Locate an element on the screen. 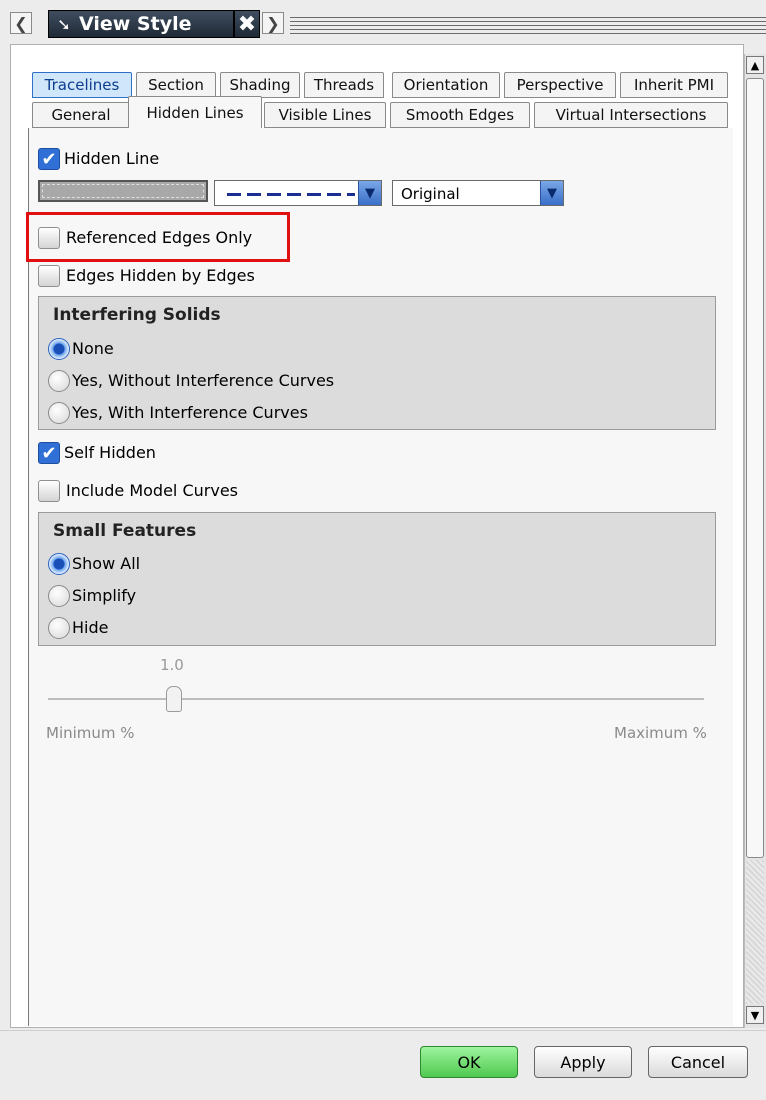  radio-none-label: None is located at coordinates (93, 348).